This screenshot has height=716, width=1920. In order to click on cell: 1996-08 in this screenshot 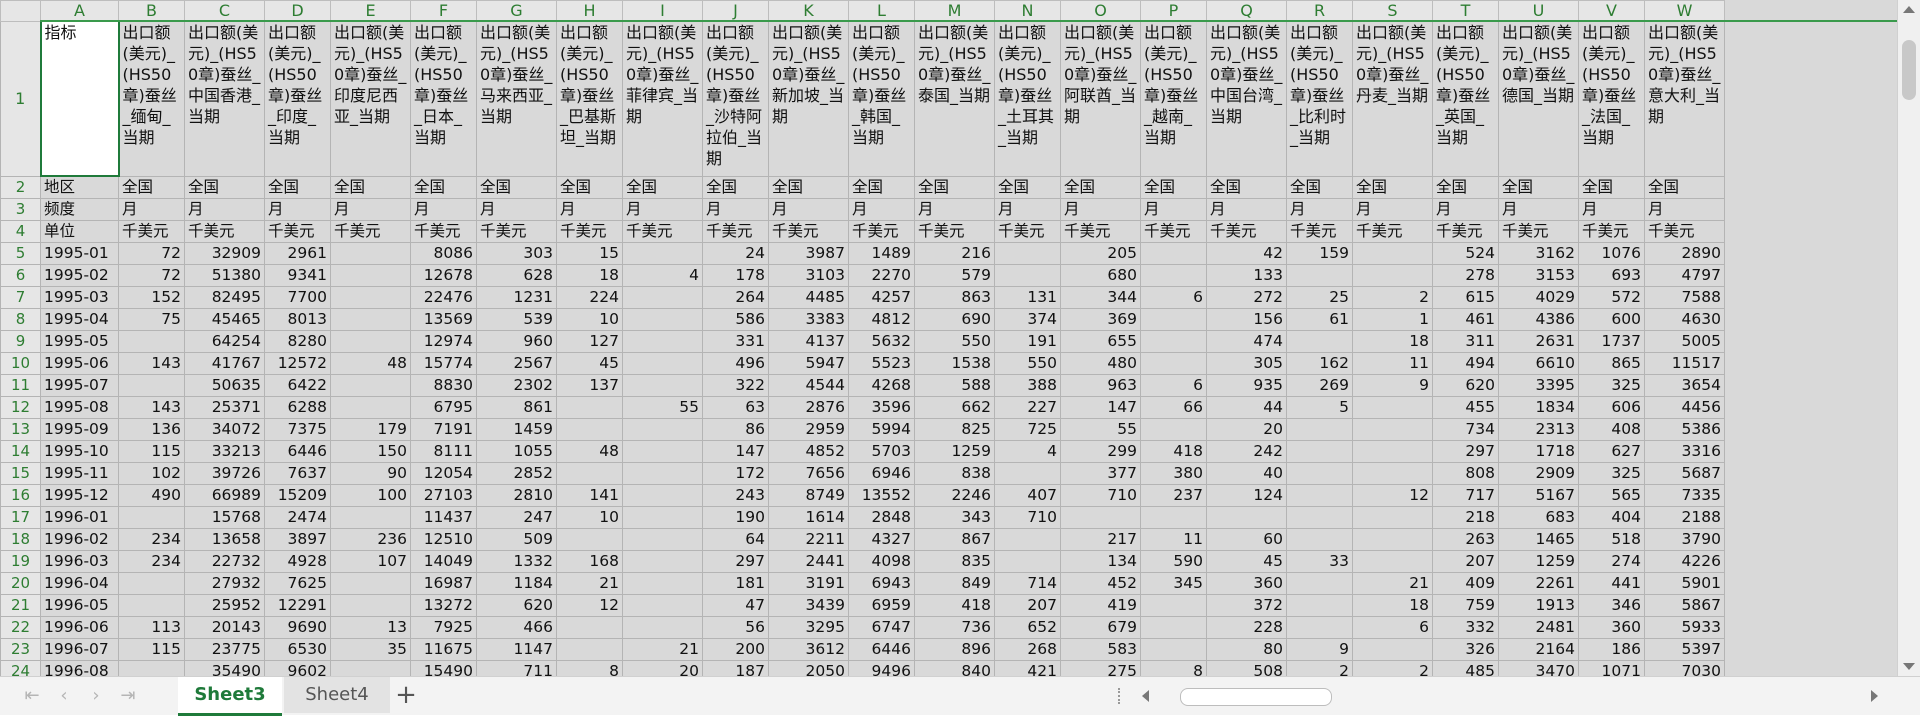, I will do `click(79, 668)`.